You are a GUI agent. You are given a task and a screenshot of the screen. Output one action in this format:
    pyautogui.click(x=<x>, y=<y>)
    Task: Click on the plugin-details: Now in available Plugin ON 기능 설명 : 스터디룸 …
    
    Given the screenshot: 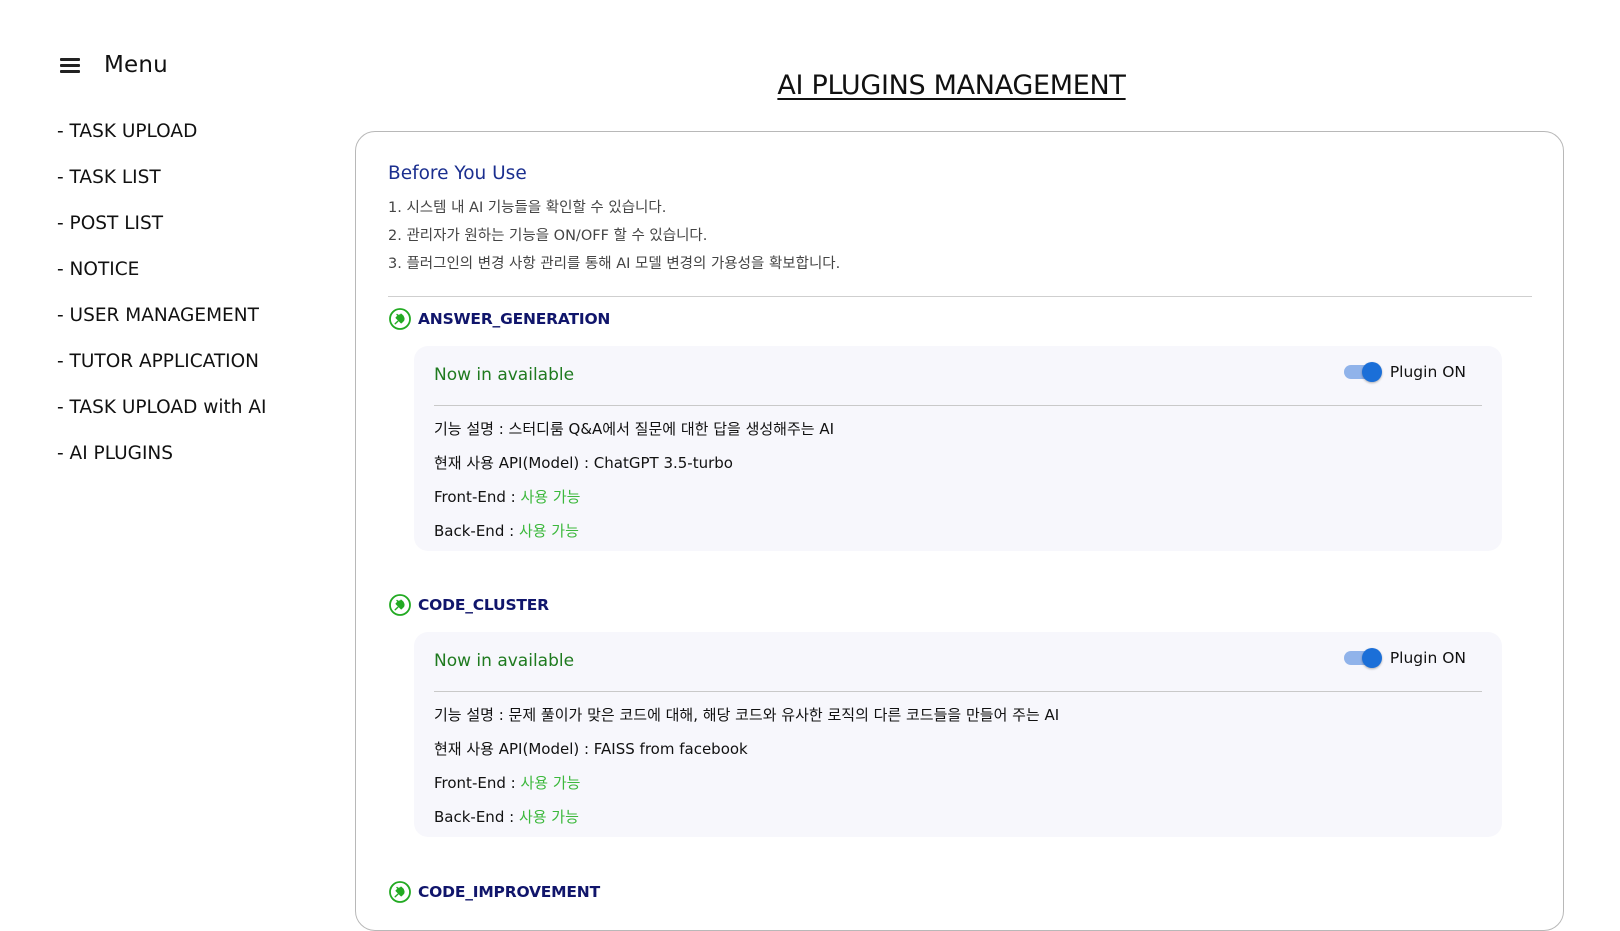 What is the action you would take?
    pyautogui.click(x=958, y=448)
    